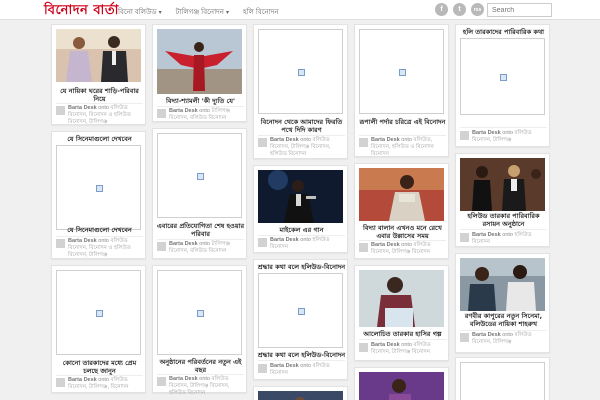 The height and width of the screenshot is (400, 600). What do you see at coordinates (459, 9) in the screenshot?
I see `twitter-icon: t` at bounding box center [459, 9].